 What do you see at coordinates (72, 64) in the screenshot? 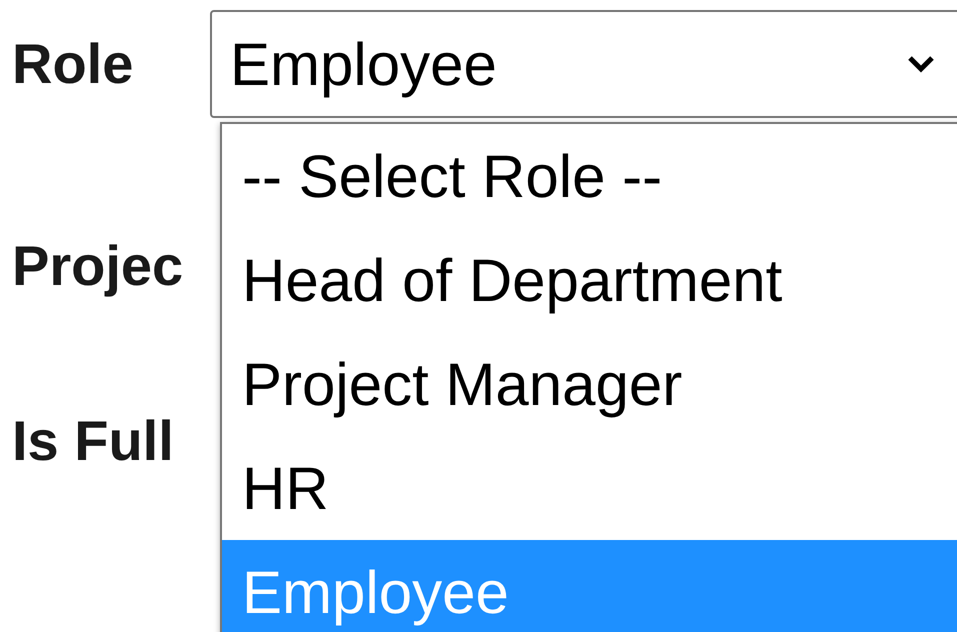
I see `field-label: Role` at bounding box center [72, 64].